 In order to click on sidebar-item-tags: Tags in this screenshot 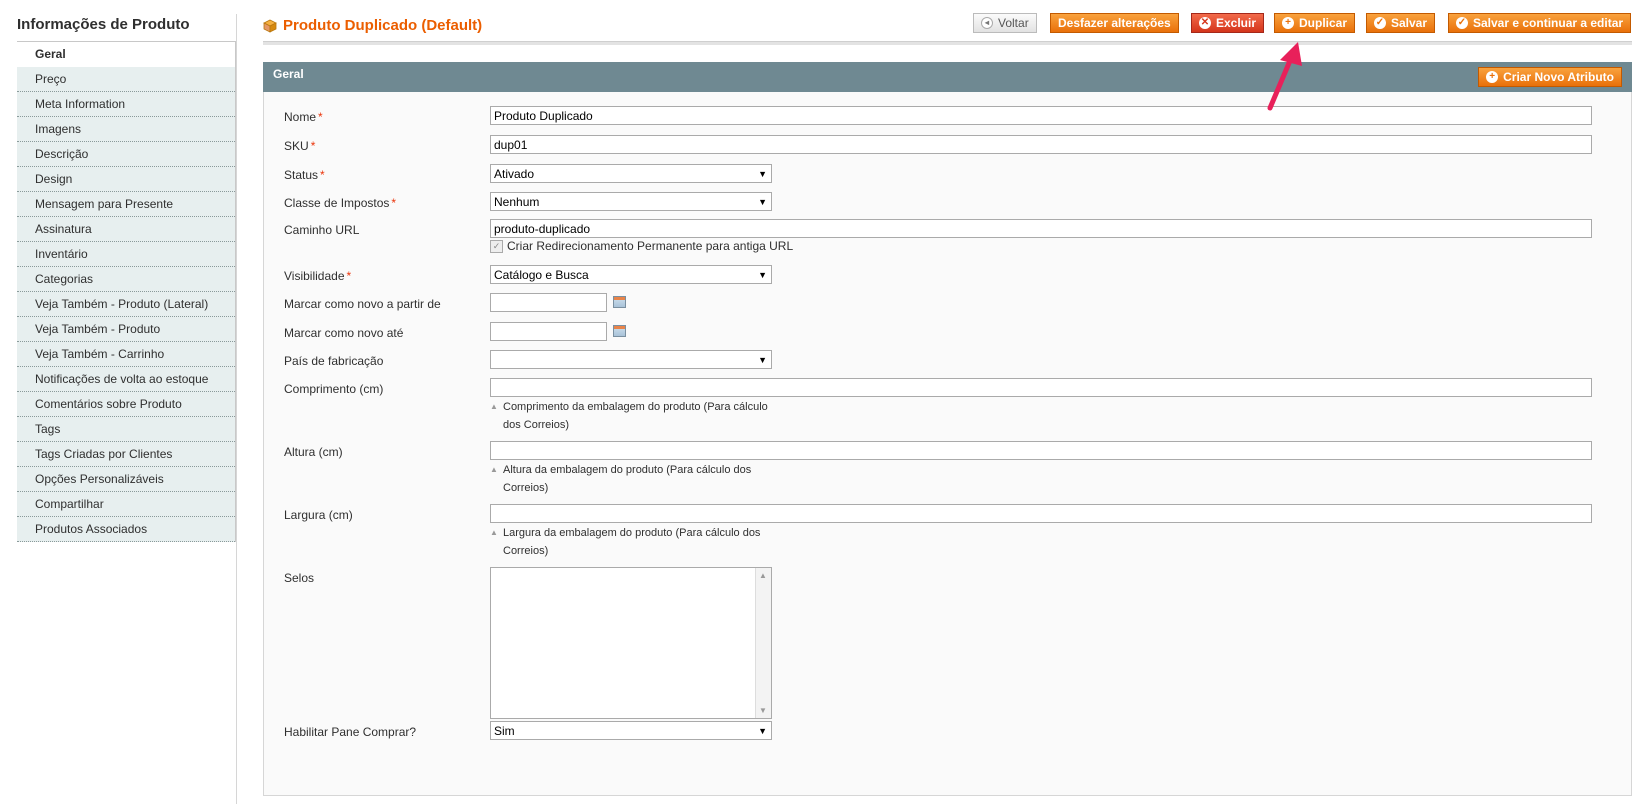, I will do `click(126, 429)`.